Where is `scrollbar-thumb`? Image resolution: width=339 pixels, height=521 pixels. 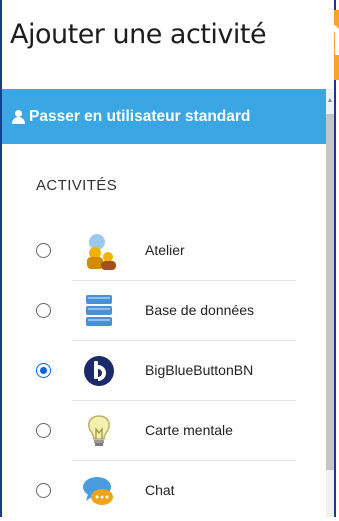
scrollbar-thumb is located at coordinates (330, 292).